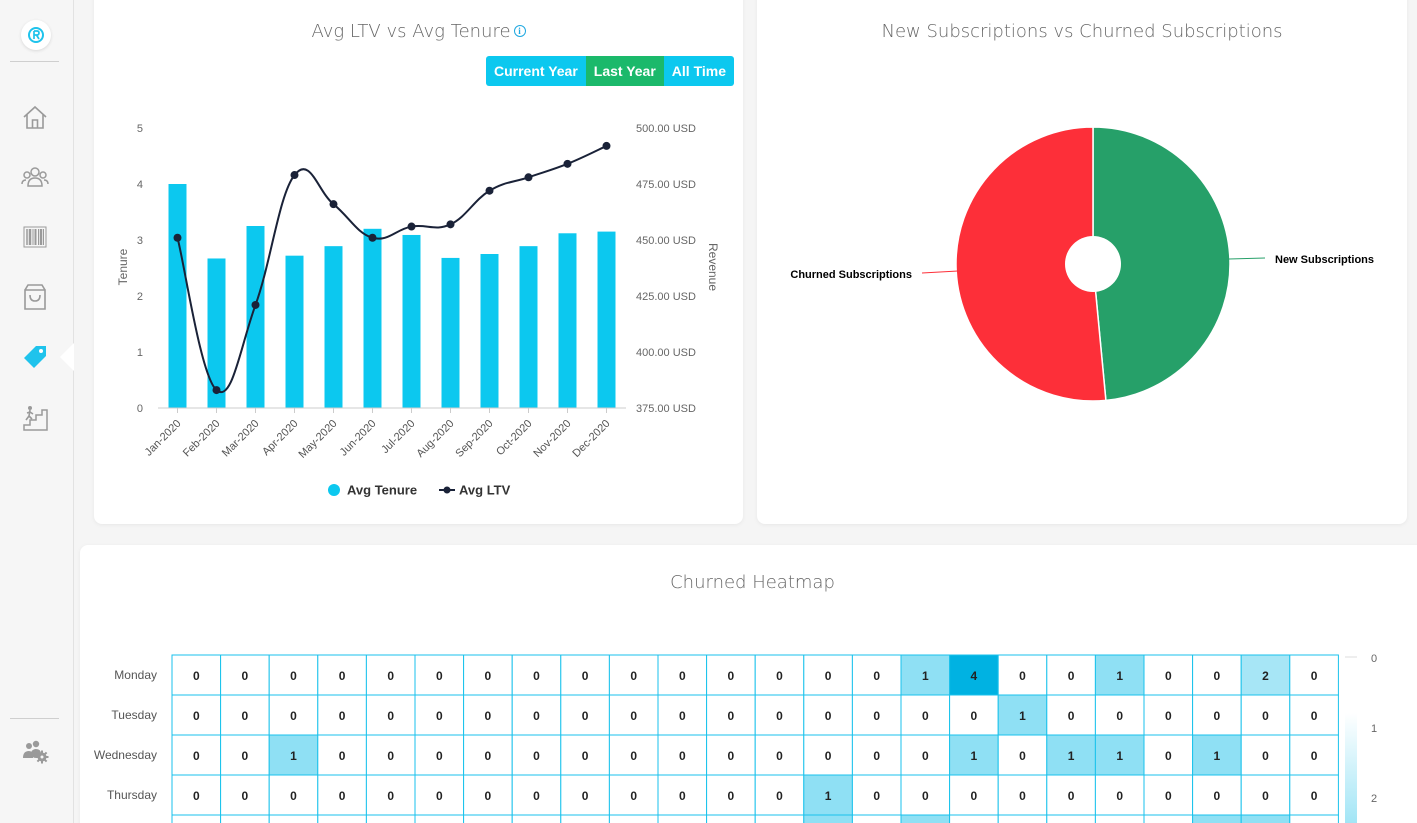  I want to click on logo-icon, so click(36, 35).